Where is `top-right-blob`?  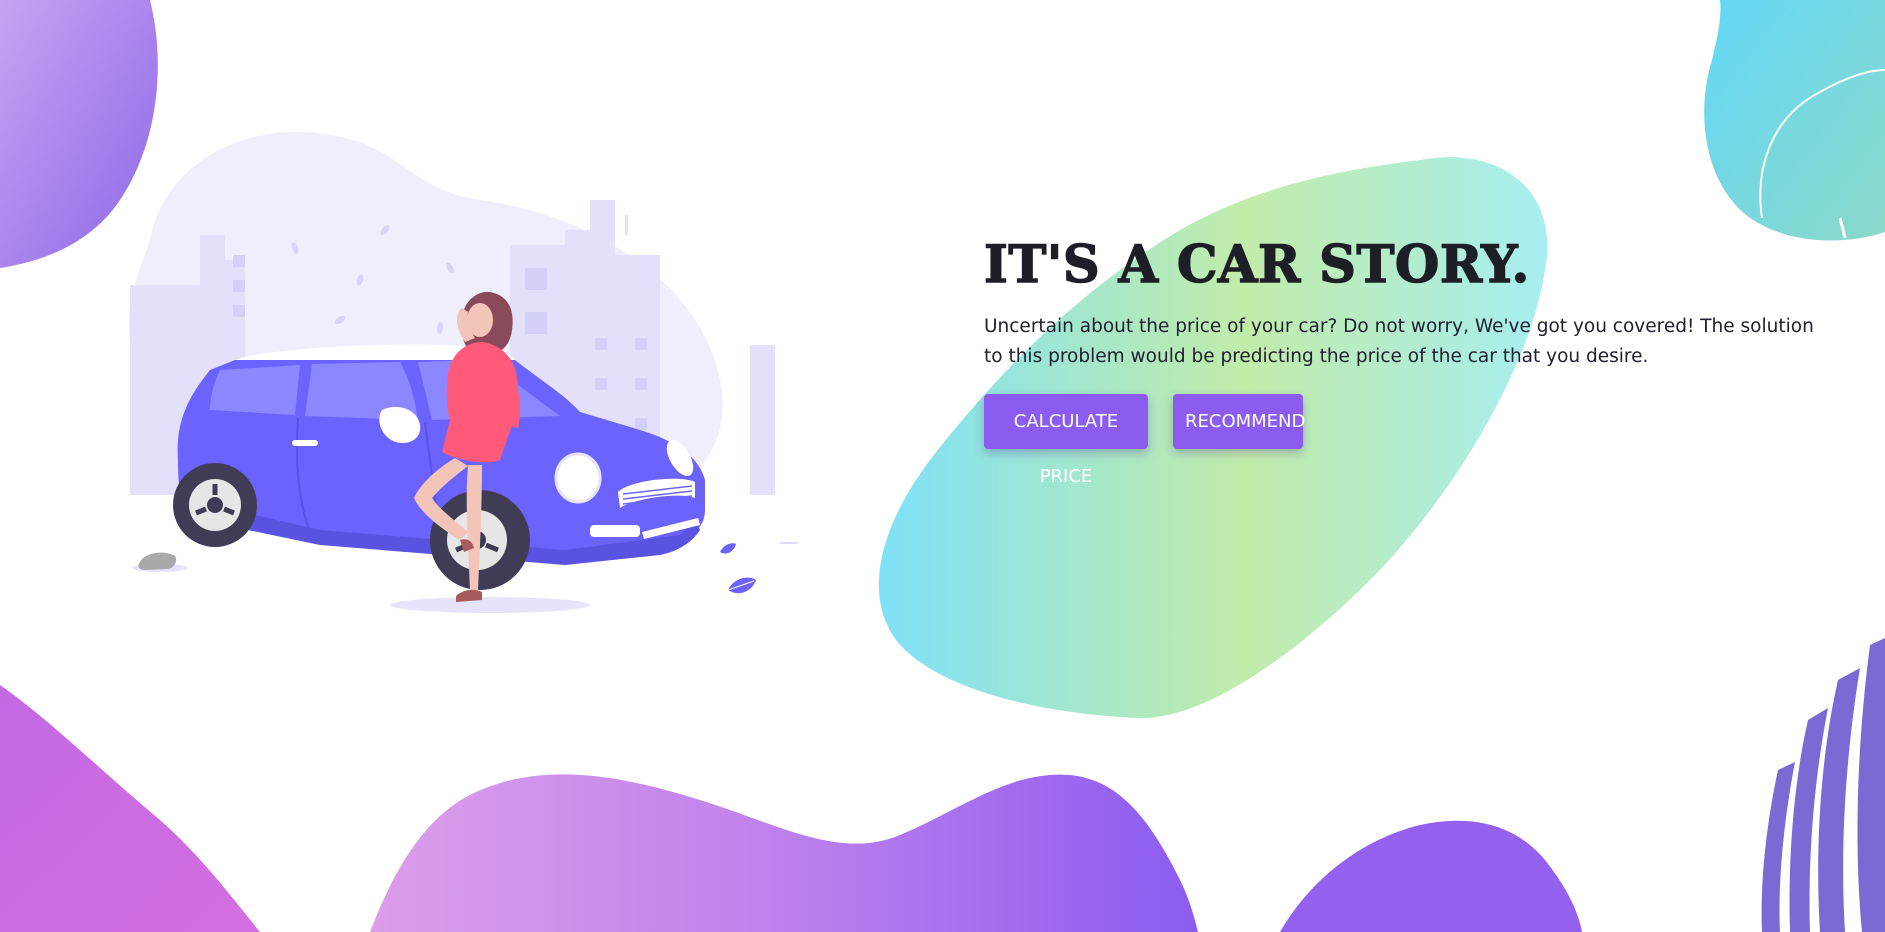
top-right-blob is located at coordinates (1794, 120).